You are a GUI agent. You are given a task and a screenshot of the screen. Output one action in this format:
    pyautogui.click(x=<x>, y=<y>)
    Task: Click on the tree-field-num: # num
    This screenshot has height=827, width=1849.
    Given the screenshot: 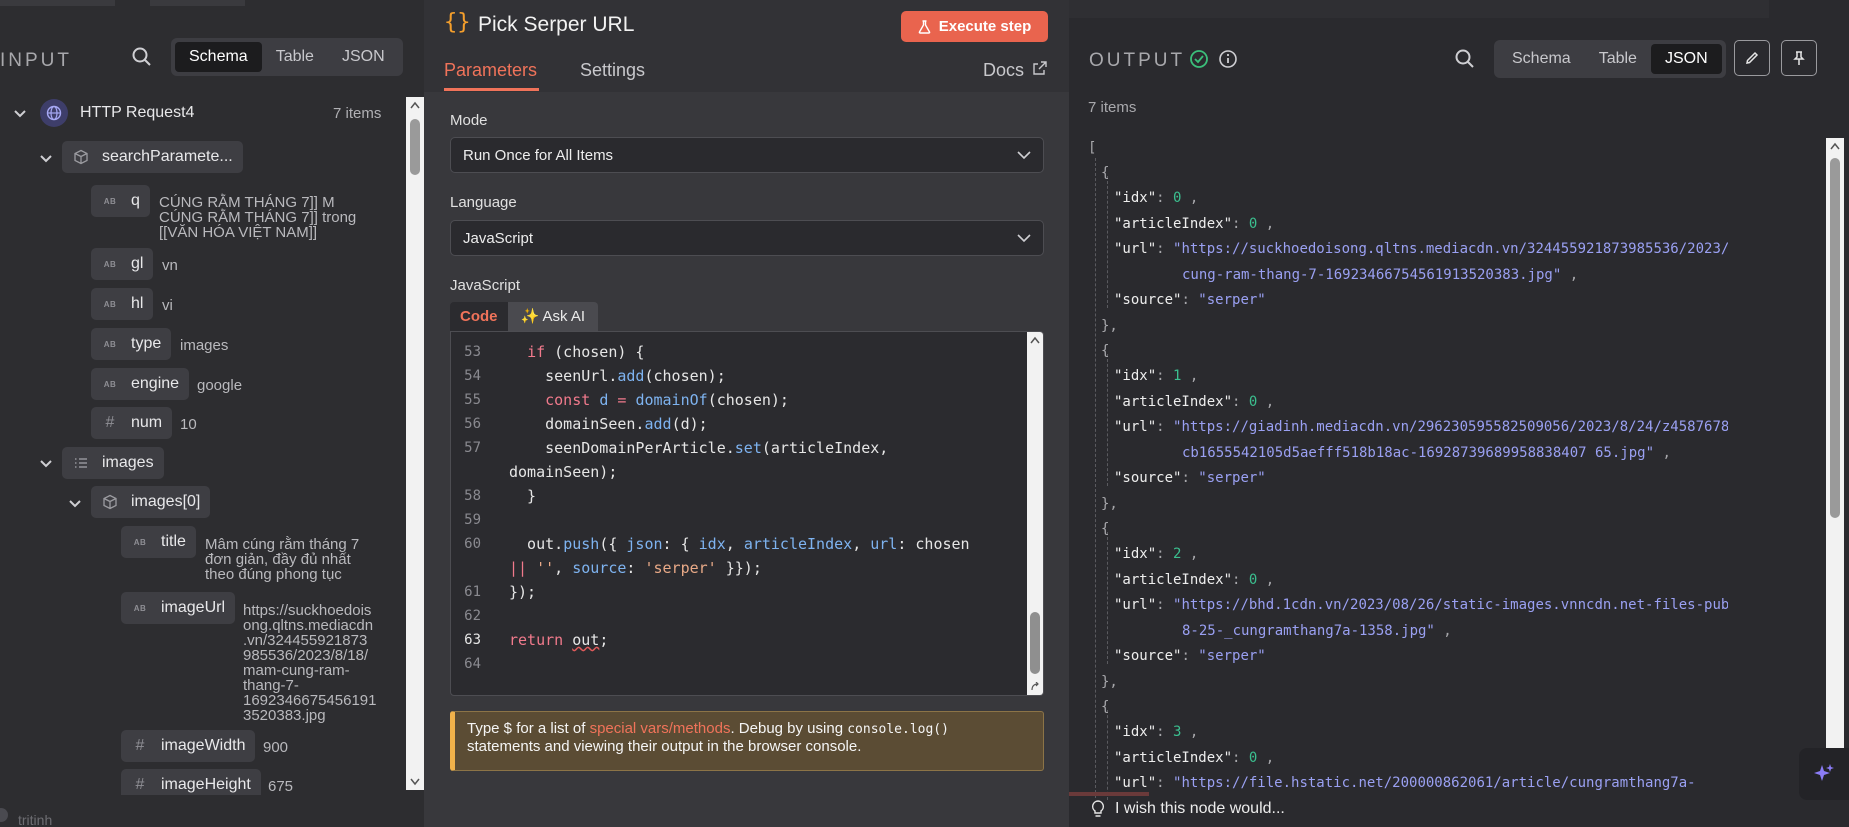 What is the action you would take?
    pyautogui.click(x=132, y=423)
    